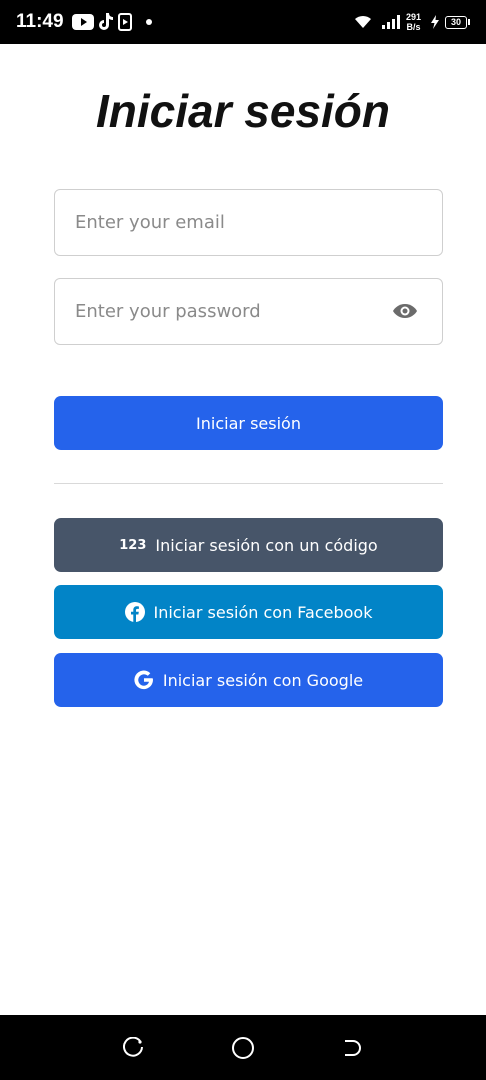 This screenshot has height=1080, width=486. Describe the element at coordinates (405, 313) in the screenshot. I see `eye-icon` at that location.